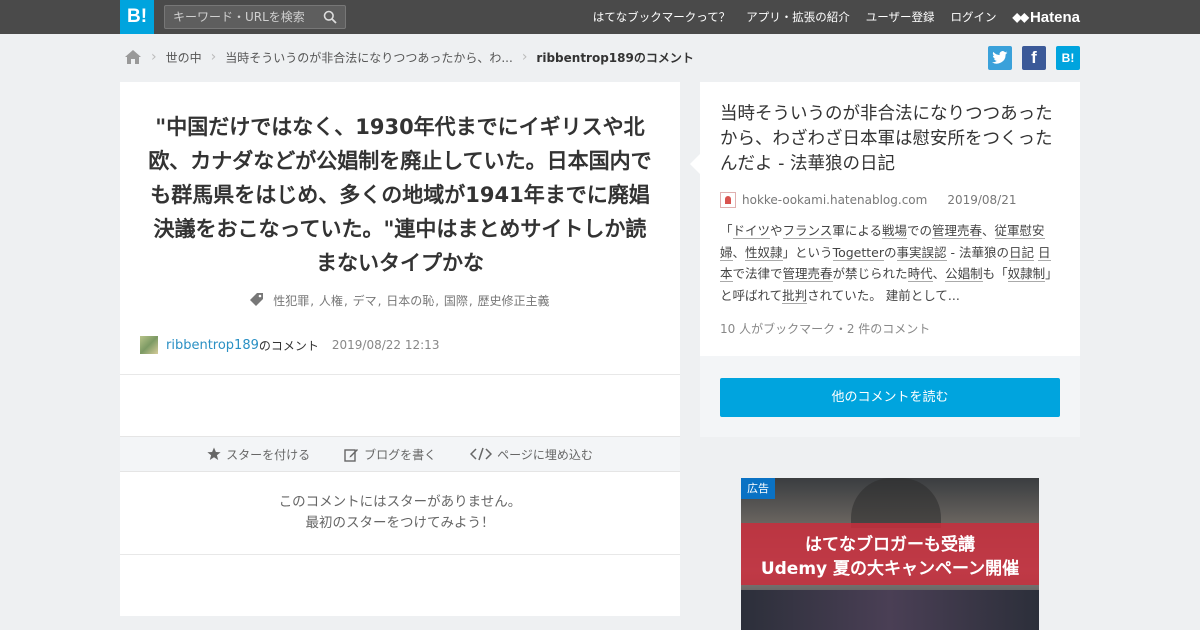  I want to click on excerpt-text: で法律で, so click(757, 273).